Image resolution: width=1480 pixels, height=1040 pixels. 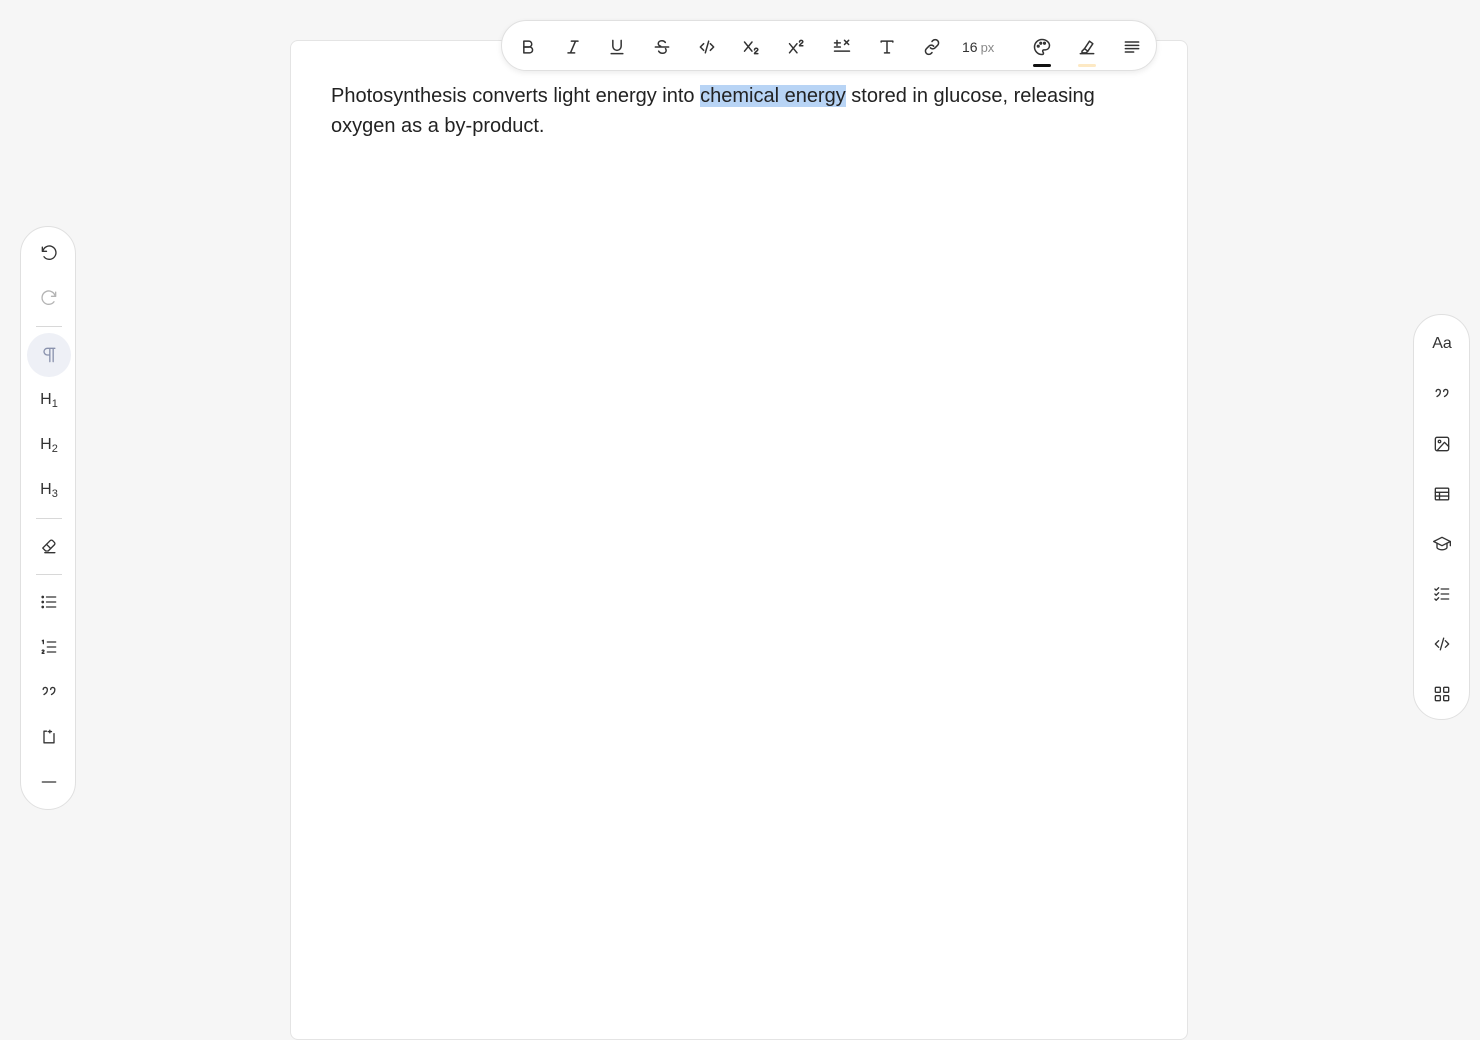 I want to click on table-icon, so click(x=1442, y=494).